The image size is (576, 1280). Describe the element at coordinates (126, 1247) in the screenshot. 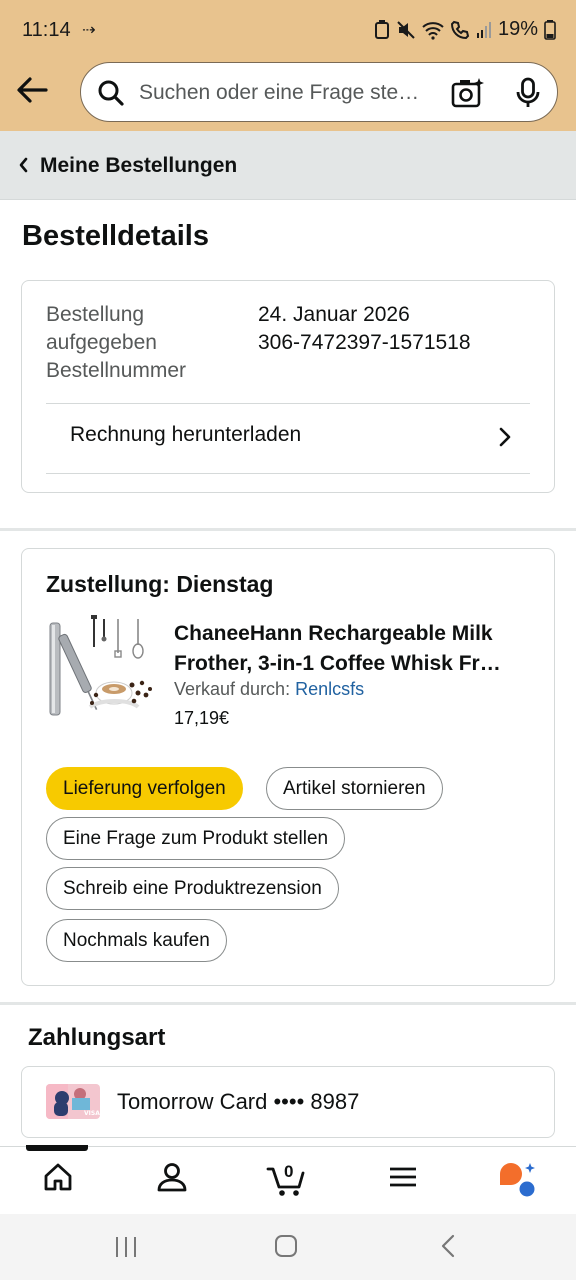

I see `recent-apps-icon` at that location.